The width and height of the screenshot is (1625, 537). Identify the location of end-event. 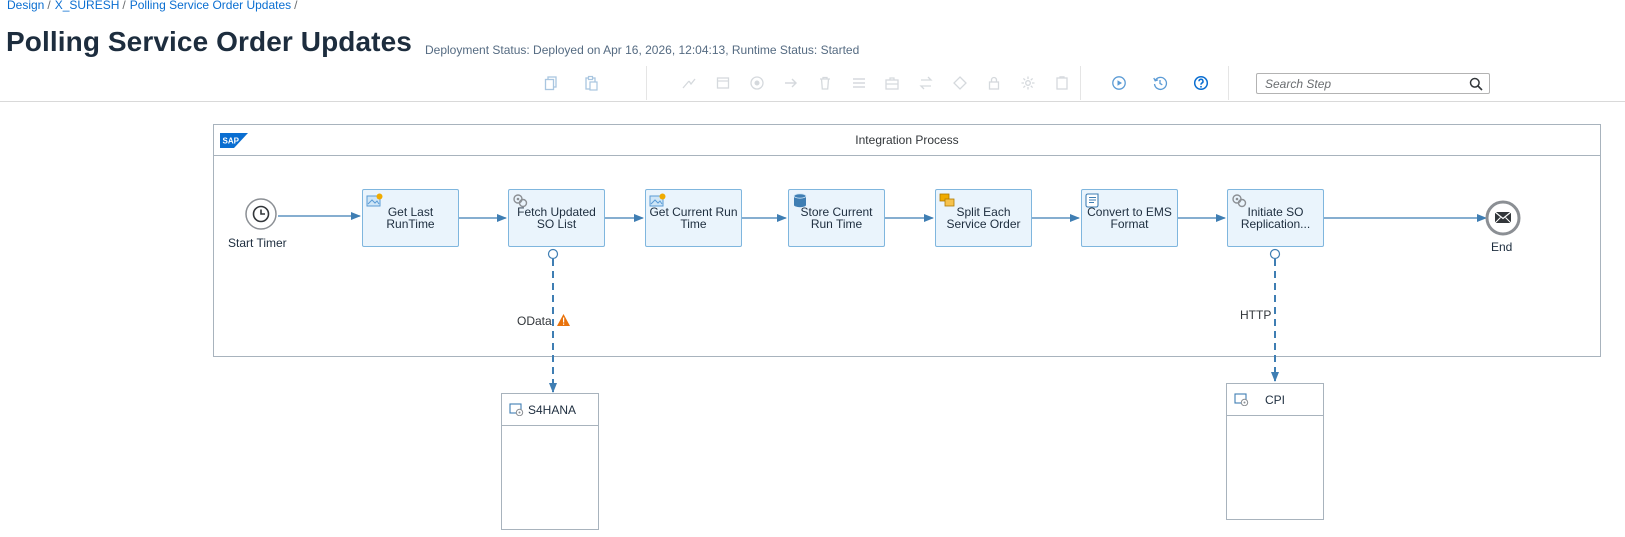
(1503, 218).